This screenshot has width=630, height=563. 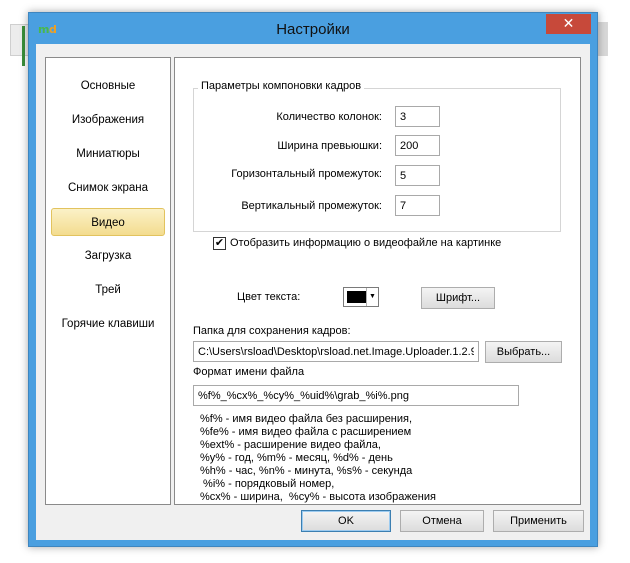 I want to click on checkmark-icon: ✔, so click(x=219, y=243).